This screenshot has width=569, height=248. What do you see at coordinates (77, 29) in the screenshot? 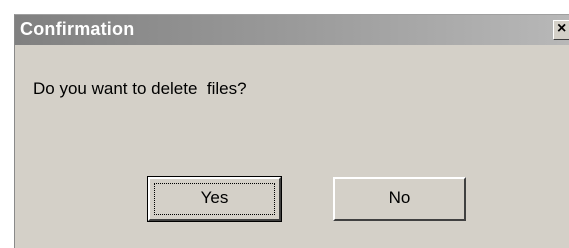
I see `dialog-title: Confirmation` at bounding box center [77, 29].